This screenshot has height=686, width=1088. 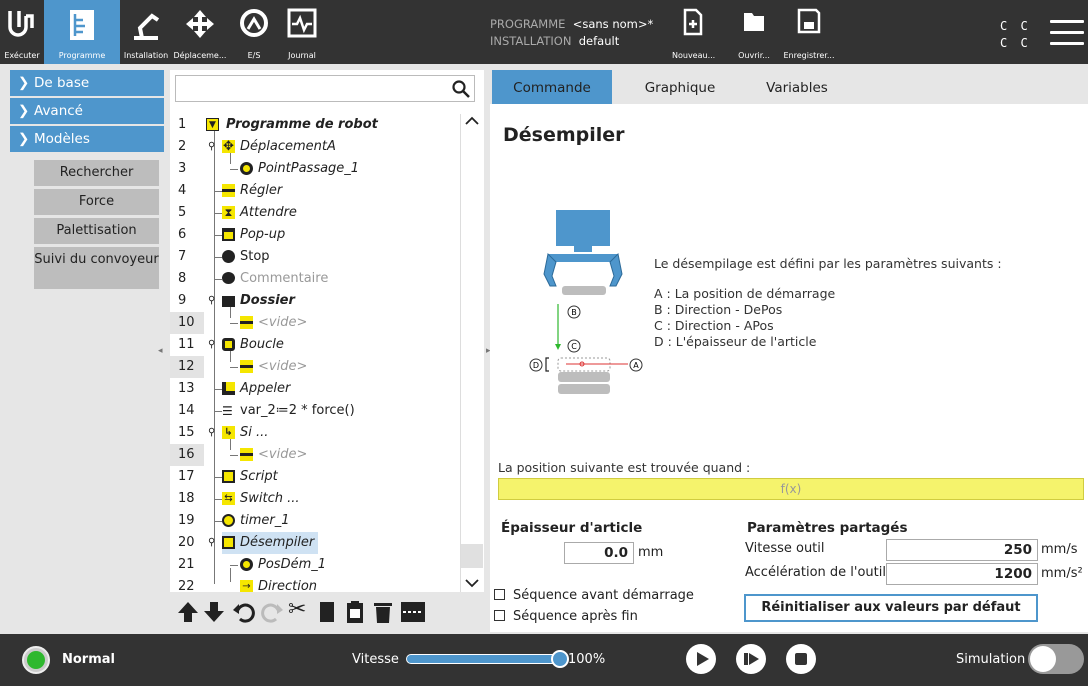 What do you see at coordinates (962, 550) in the screenshot?
I see `tool-speed-input: 250` at bounding box center [962, 550].